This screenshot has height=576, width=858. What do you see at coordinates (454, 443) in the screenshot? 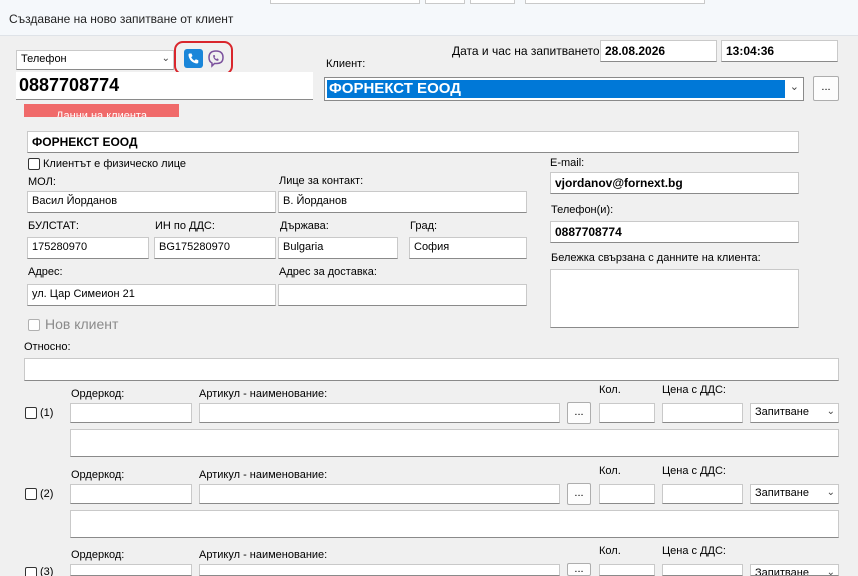
I see `item-1-description-field` at bounding box center [454, 443].